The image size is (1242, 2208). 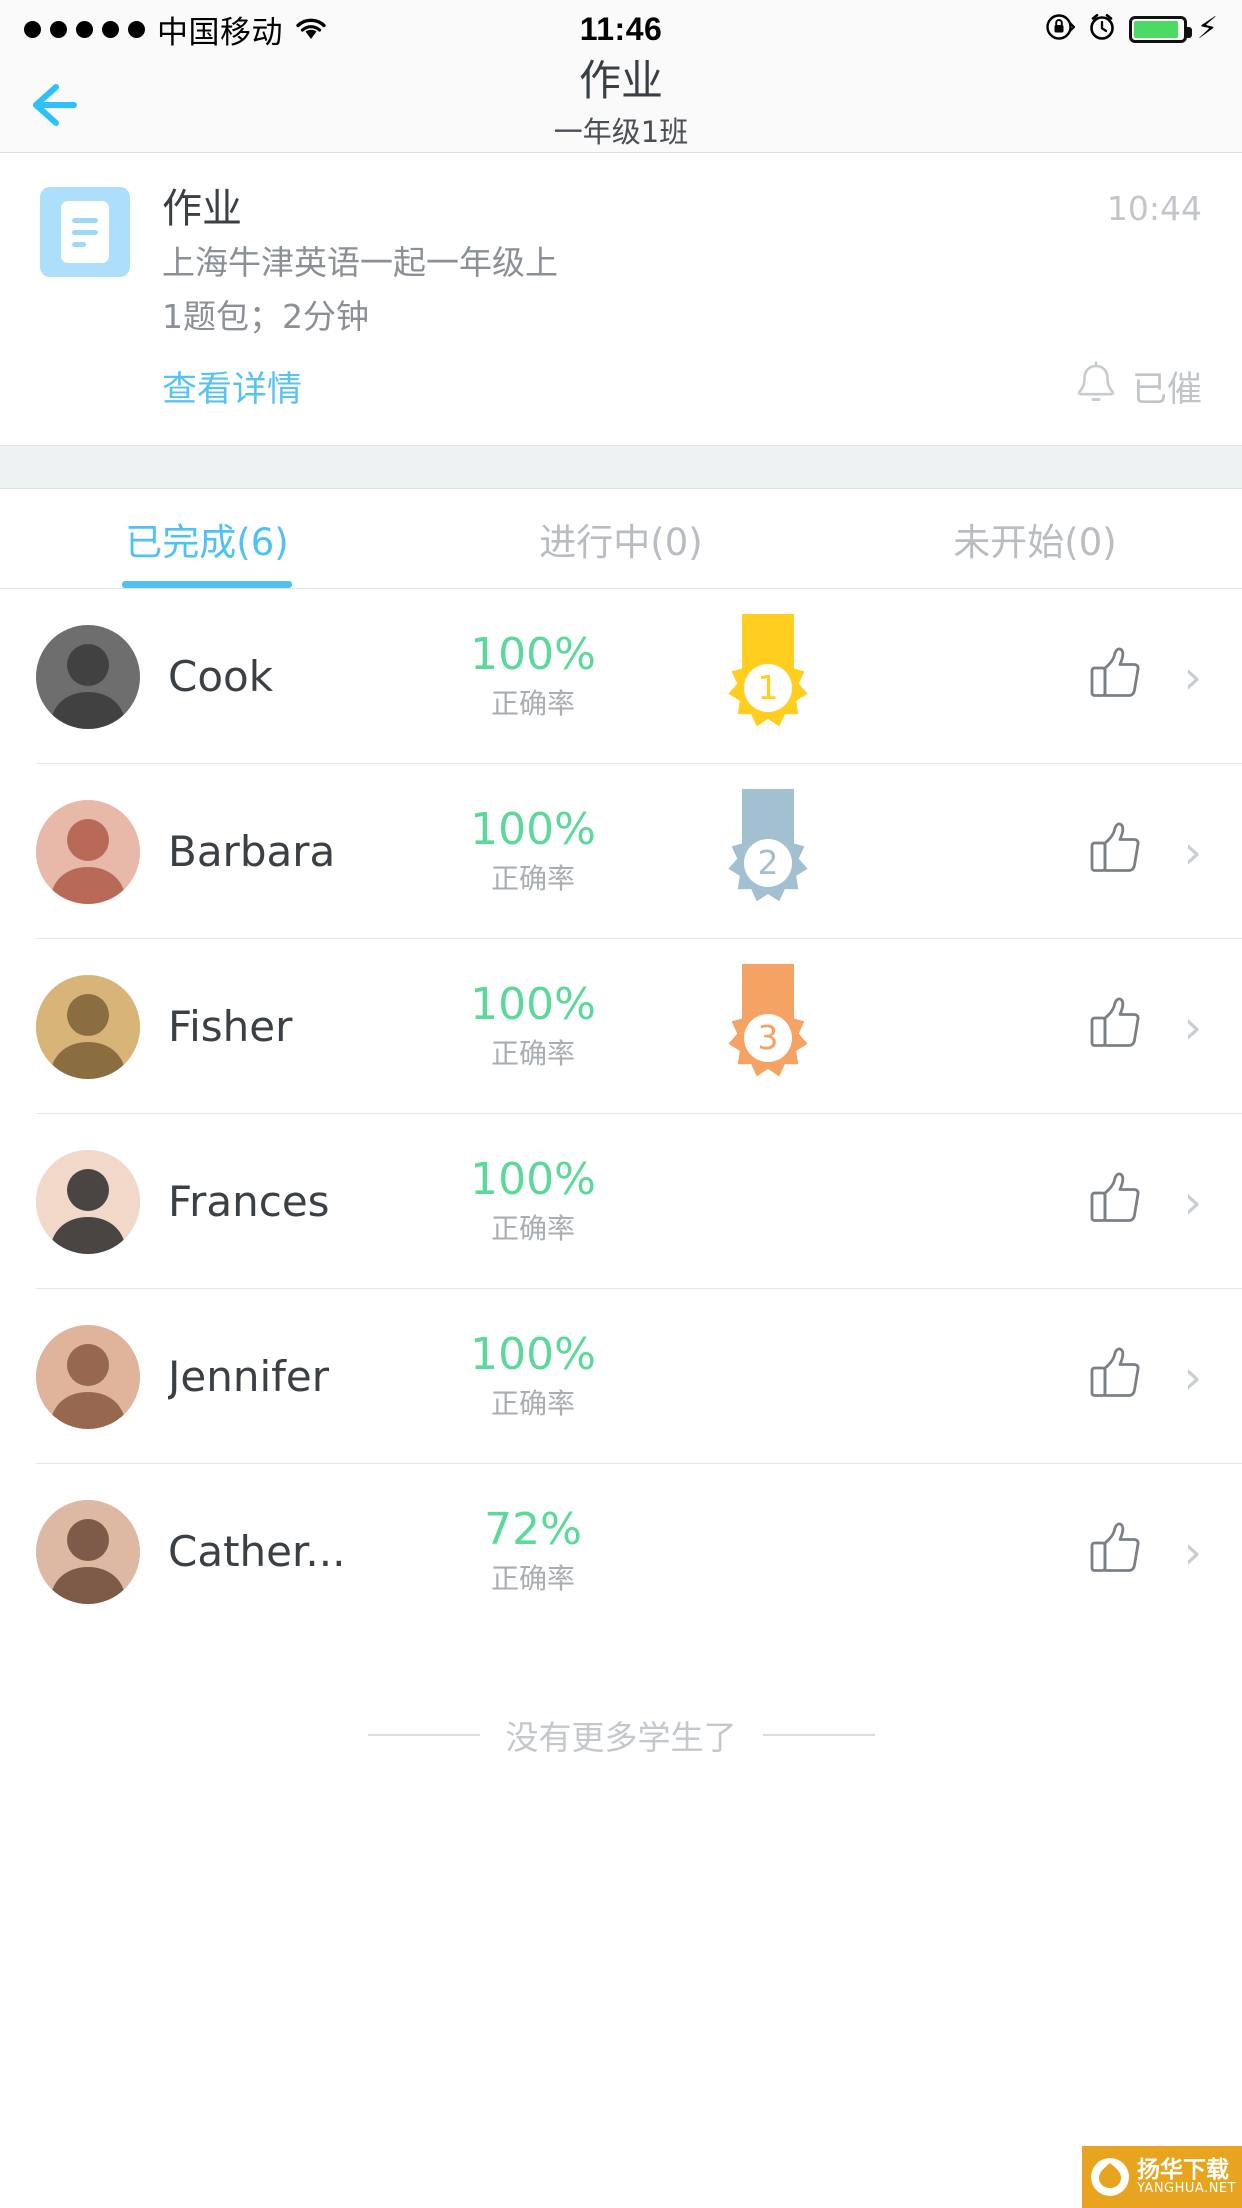 I want to click on page-title: 作业, so click(x=620, y=80).